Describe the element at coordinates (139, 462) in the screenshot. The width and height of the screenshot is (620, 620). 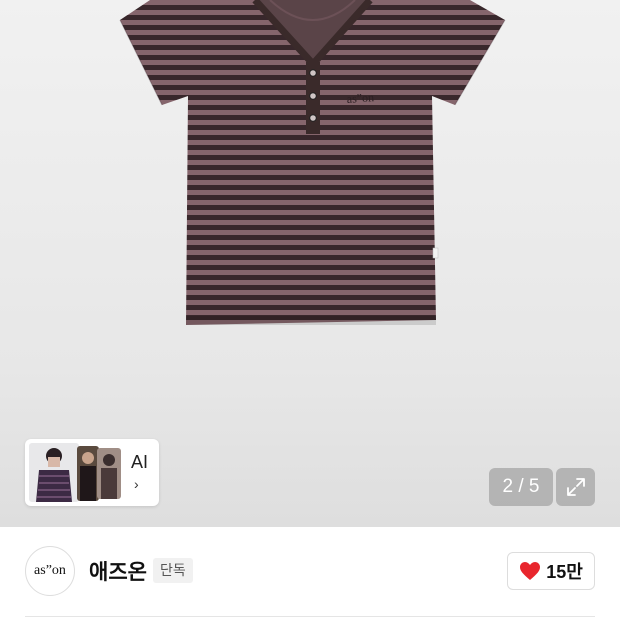
I see `ai-label: AI` at that location.